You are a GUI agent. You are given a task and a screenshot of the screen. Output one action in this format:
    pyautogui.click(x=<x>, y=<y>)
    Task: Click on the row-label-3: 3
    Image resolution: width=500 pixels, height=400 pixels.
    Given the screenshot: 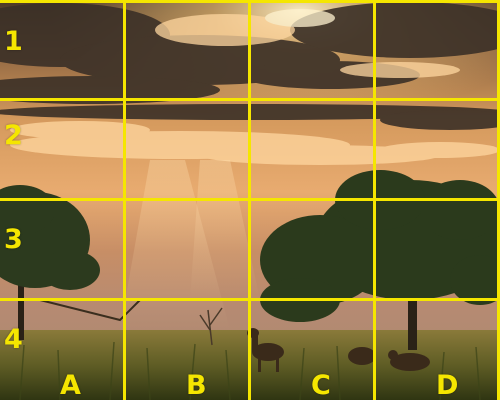 What is the action you would take?
    pyautogui.click(x=13, y=239)
    